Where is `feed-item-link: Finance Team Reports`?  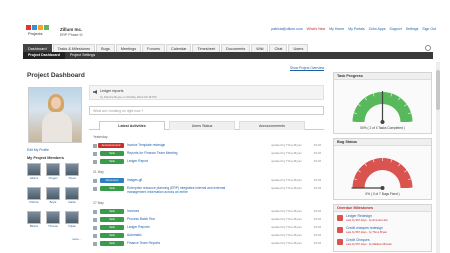
feed-item-link: Finance Team Reports is located at coordinates (143, 243).